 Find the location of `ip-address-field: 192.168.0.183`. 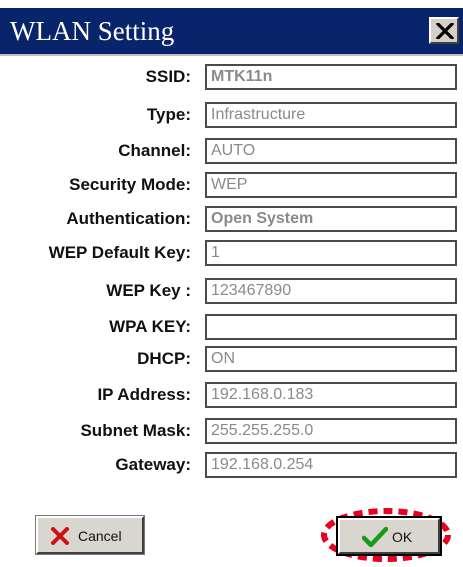

ip-address-field: 192.168.0.183 is located at coordinates (331, 395).